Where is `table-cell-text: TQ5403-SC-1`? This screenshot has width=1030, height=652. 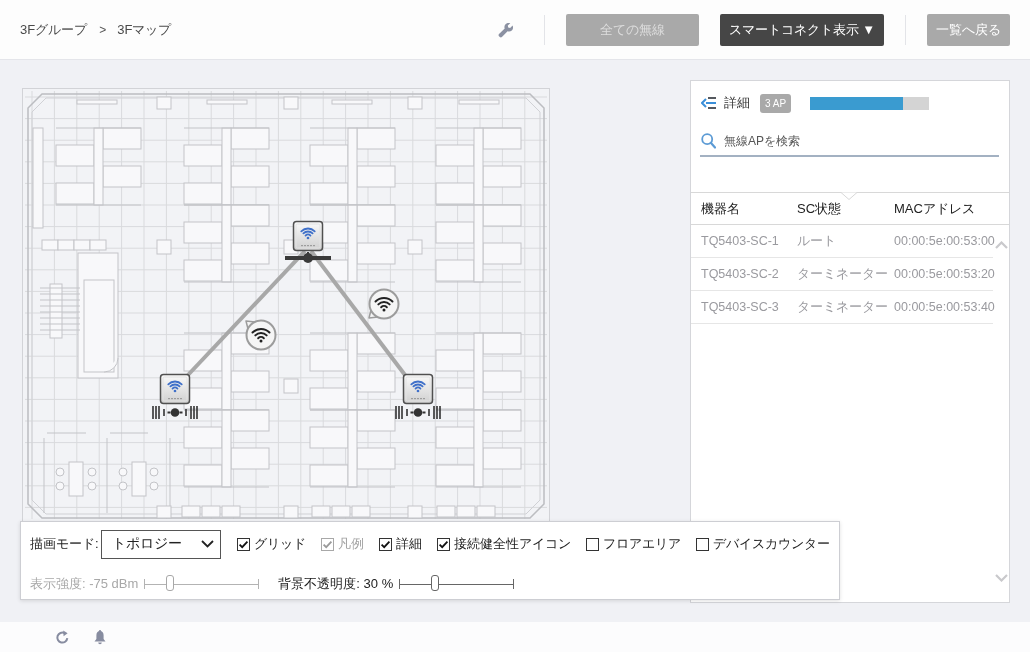
table-cell-text: TQ5403-SC-1 is located at coordinates (740, 241).